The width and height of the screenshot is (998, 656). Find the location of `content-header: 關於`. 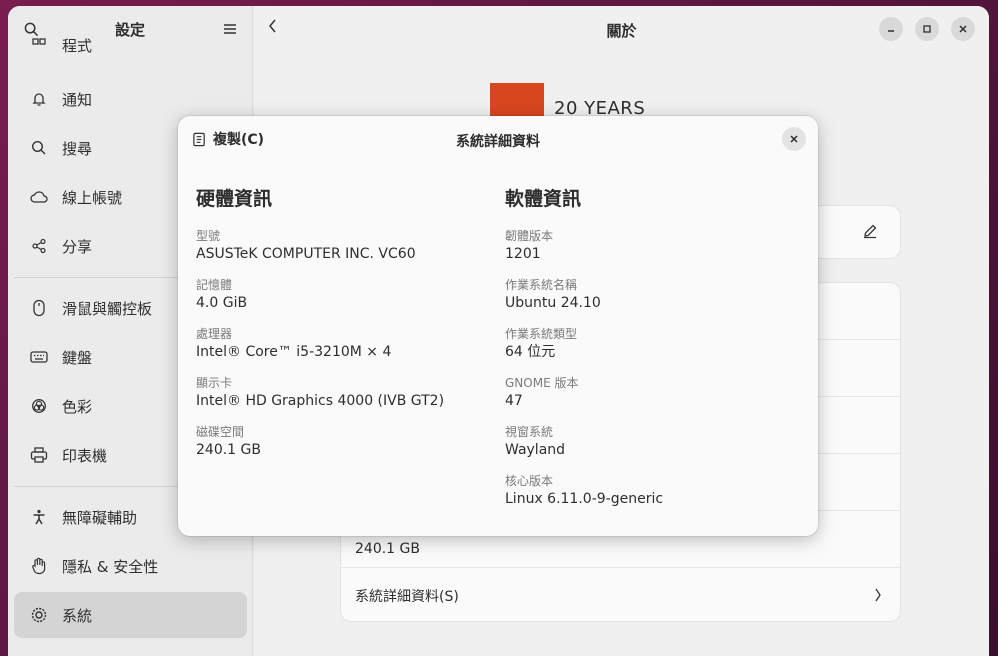

content-header: 關於 is located at coordinates (621, 29).